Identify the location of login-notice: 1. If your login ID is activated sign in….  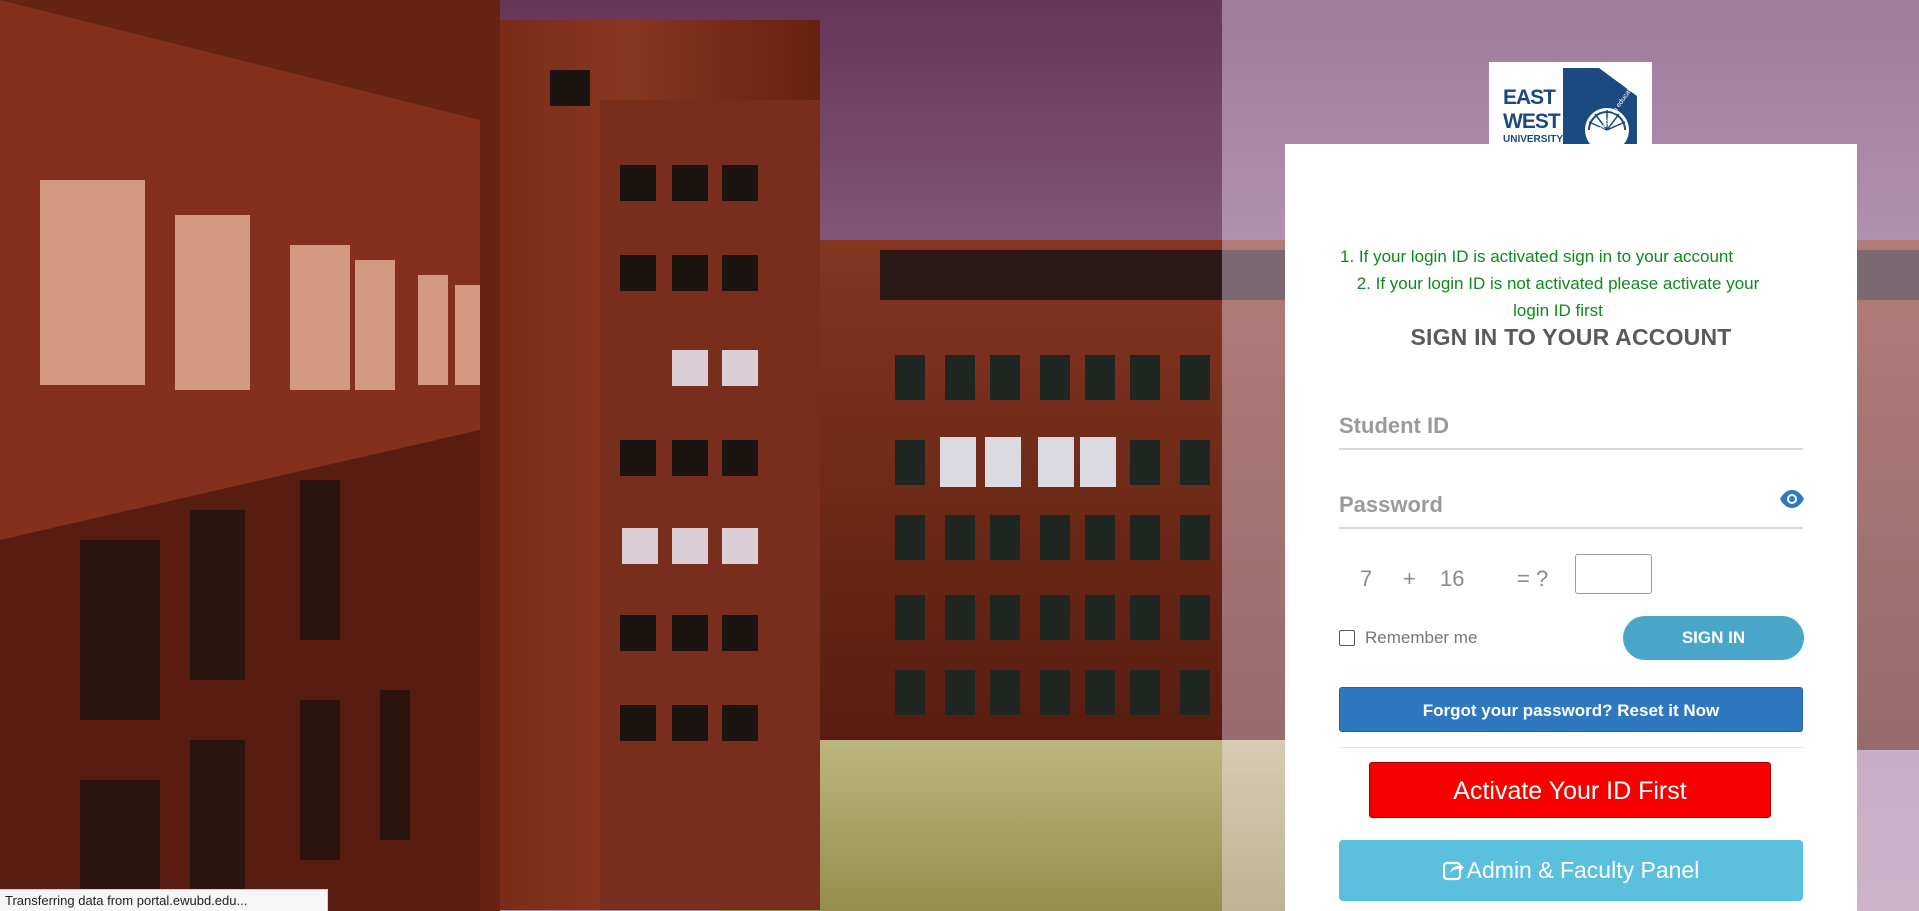
(1558, 283).